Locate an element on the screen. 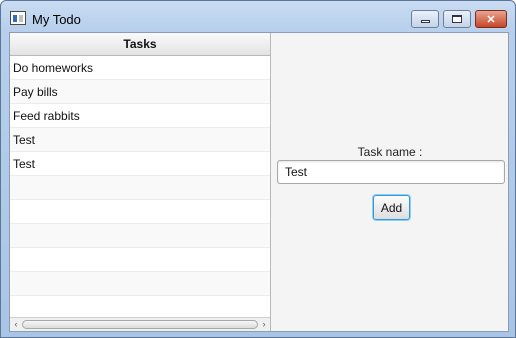 This screenshot has height=338, width=516. close-button: ✕ is located at coordinates (491, 19).